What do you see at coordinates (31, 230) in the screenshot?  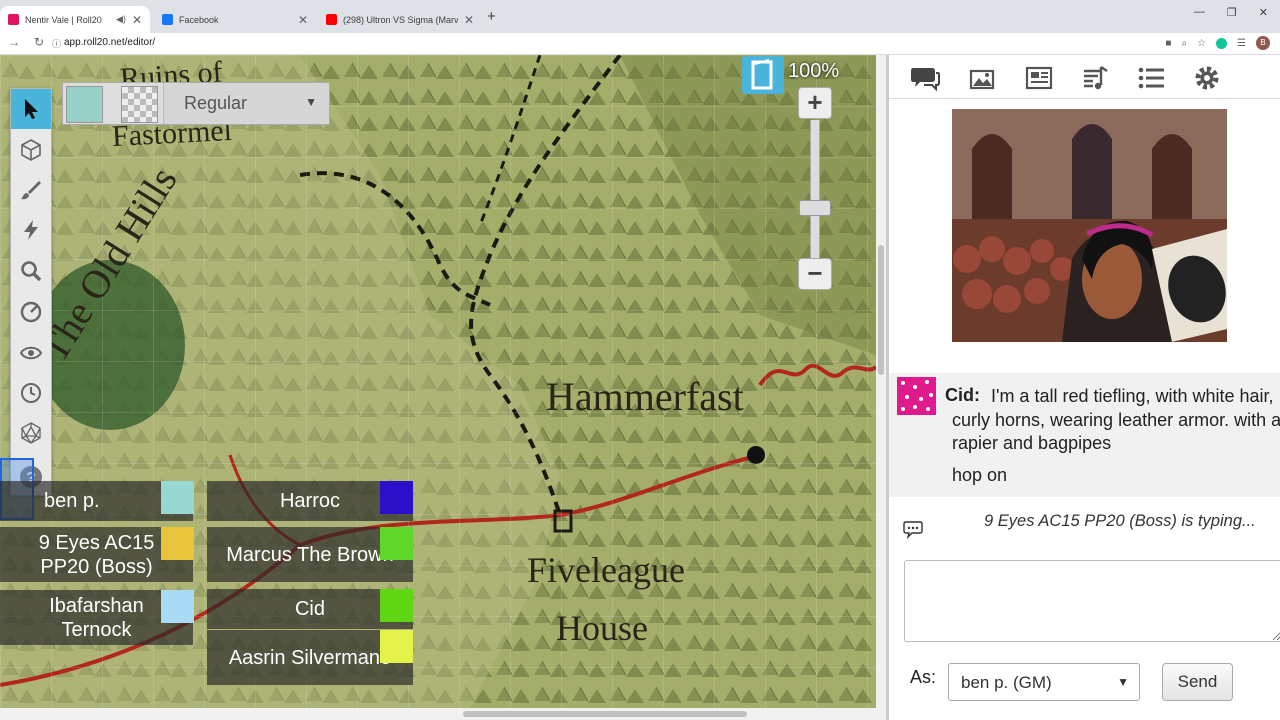 I see `fx-tool-button` at bounding box center [31, 230].